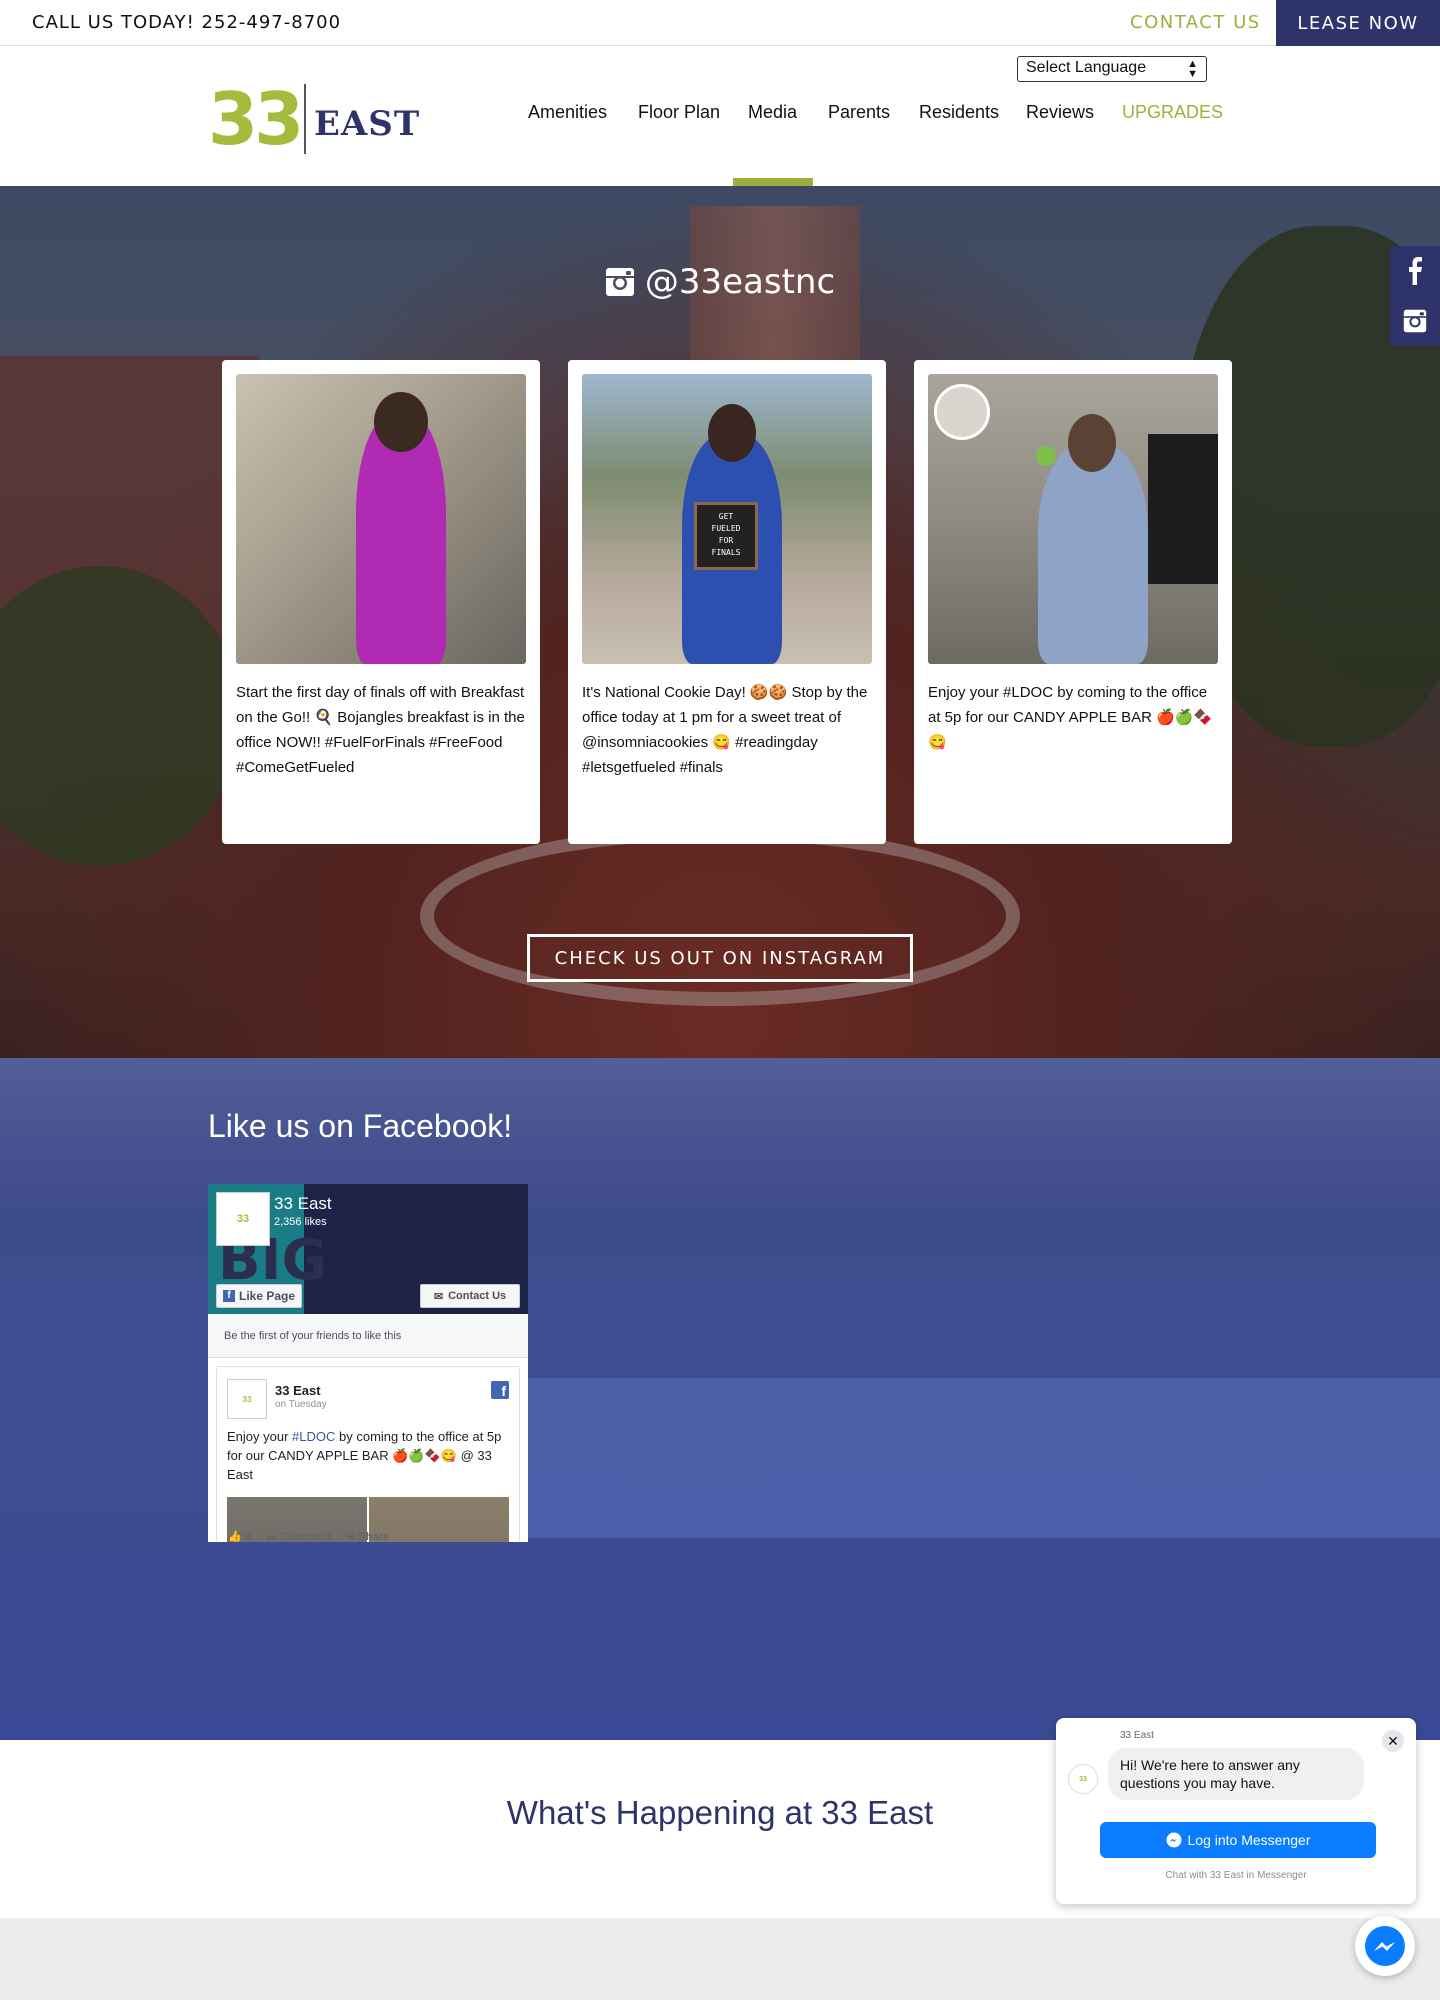 Image resolution: width=1440 pixels, height=2000 pixels. Describe the element at coordinates (477, 1296) in the screenshot. I see `contact-us-label: Contact Us` at that location.